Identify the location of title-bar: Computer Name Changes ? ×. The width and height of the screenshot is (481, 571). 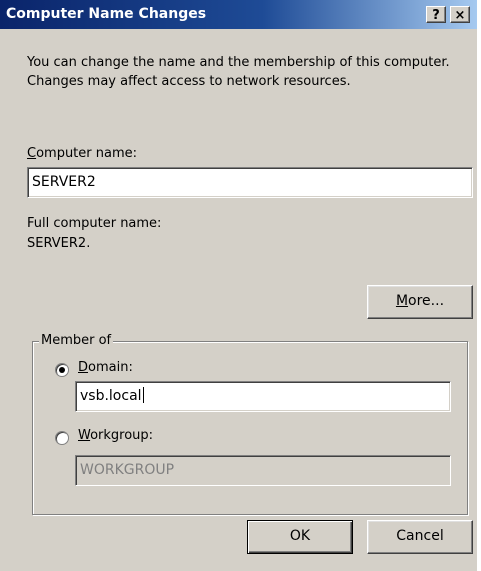
(238, 14).